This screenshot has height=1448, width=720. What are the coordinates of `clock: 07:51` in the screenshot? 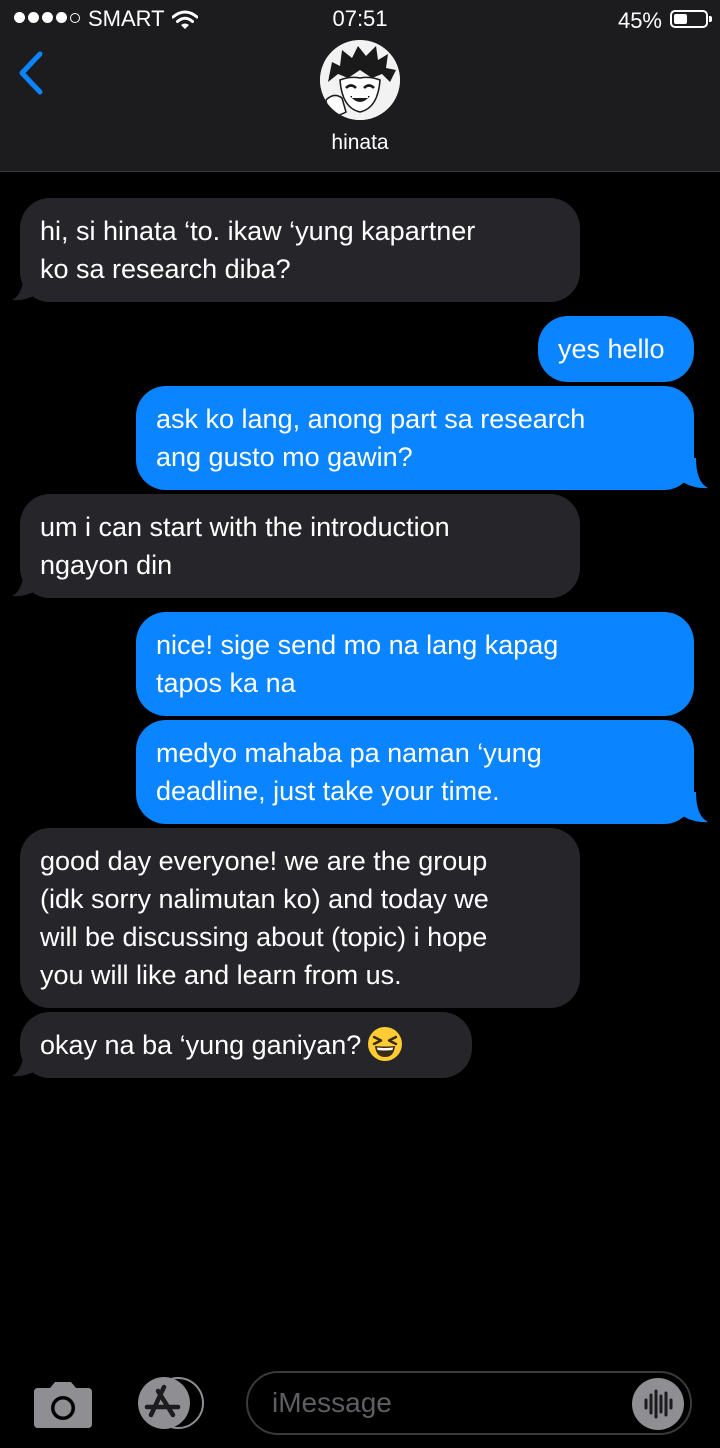 It's located at (360, 18).